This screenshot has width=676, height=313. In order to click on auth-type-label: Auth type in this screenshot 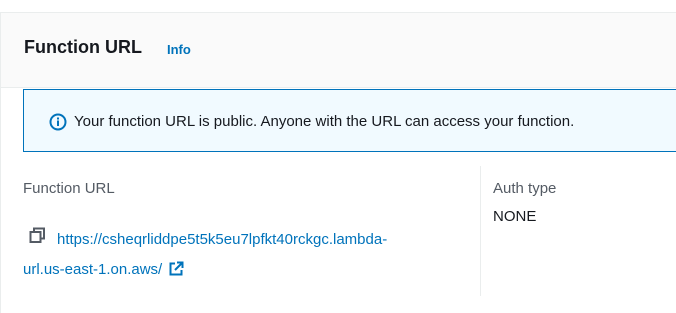, I will do `click(525, 188)`.